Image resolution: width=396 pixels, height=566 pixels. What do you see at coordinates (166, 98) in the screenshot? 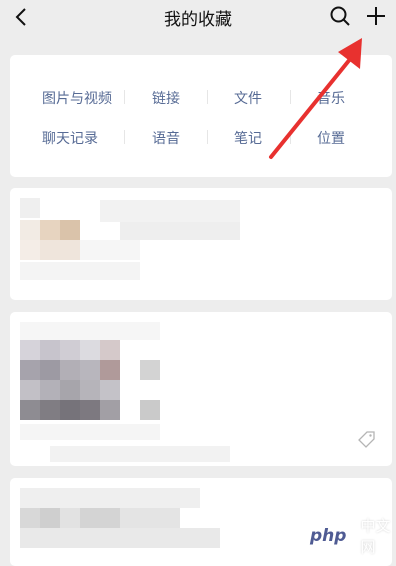
I see `category-links: 链接` at bounding box center [166, 98].